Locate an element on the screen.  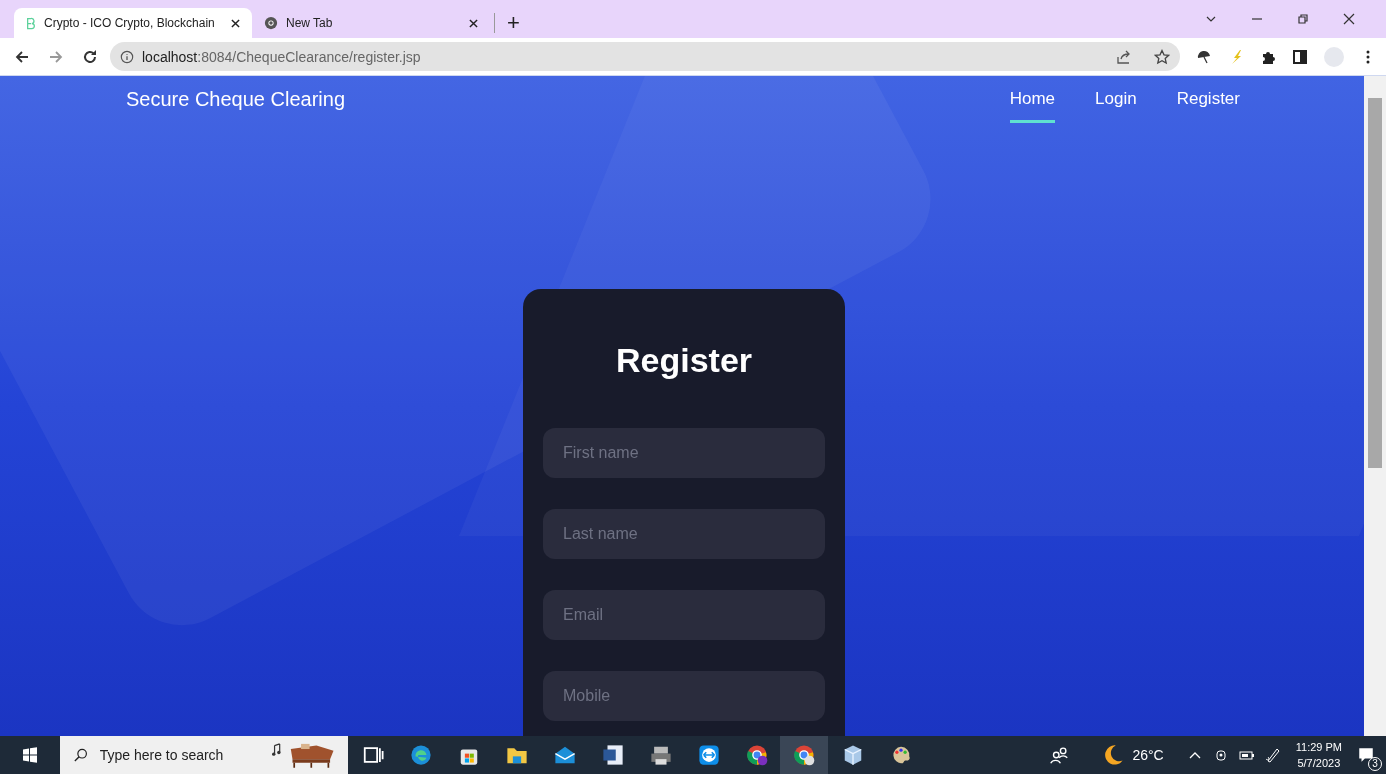
document-icon is located at coordinates (613, 755).